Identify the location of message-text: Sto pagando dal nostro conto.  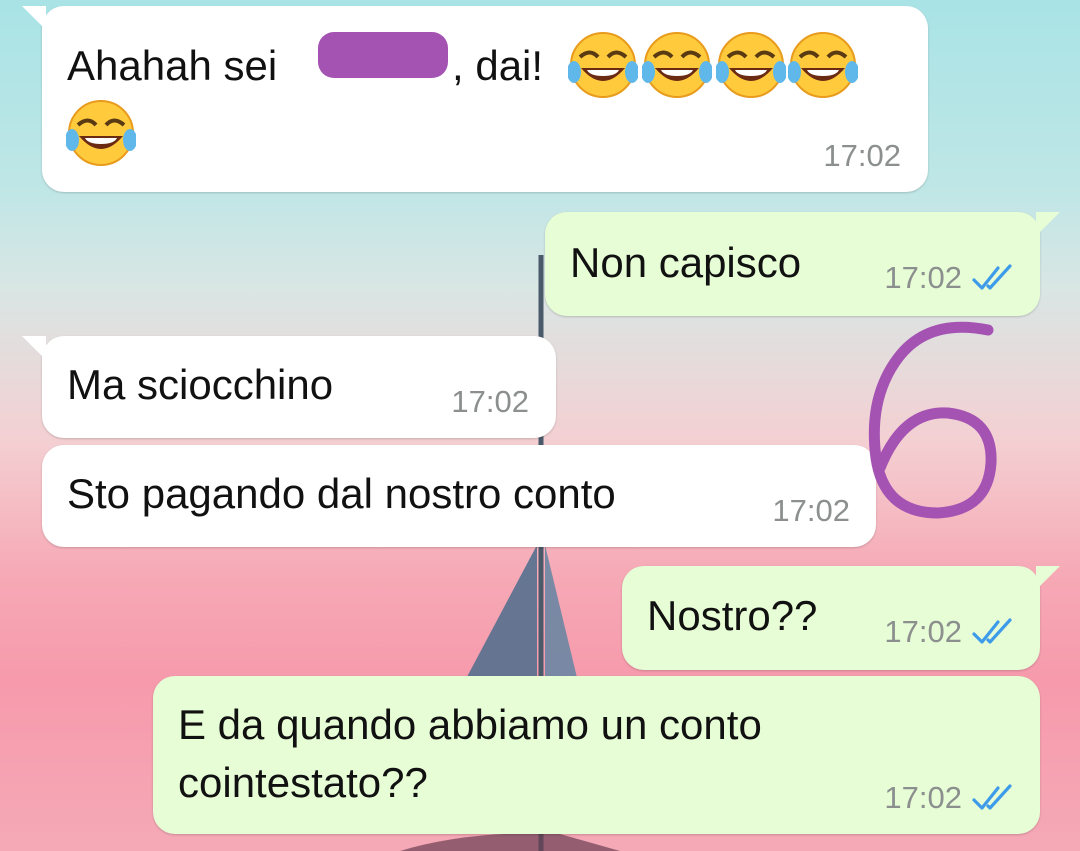
(341, 493).